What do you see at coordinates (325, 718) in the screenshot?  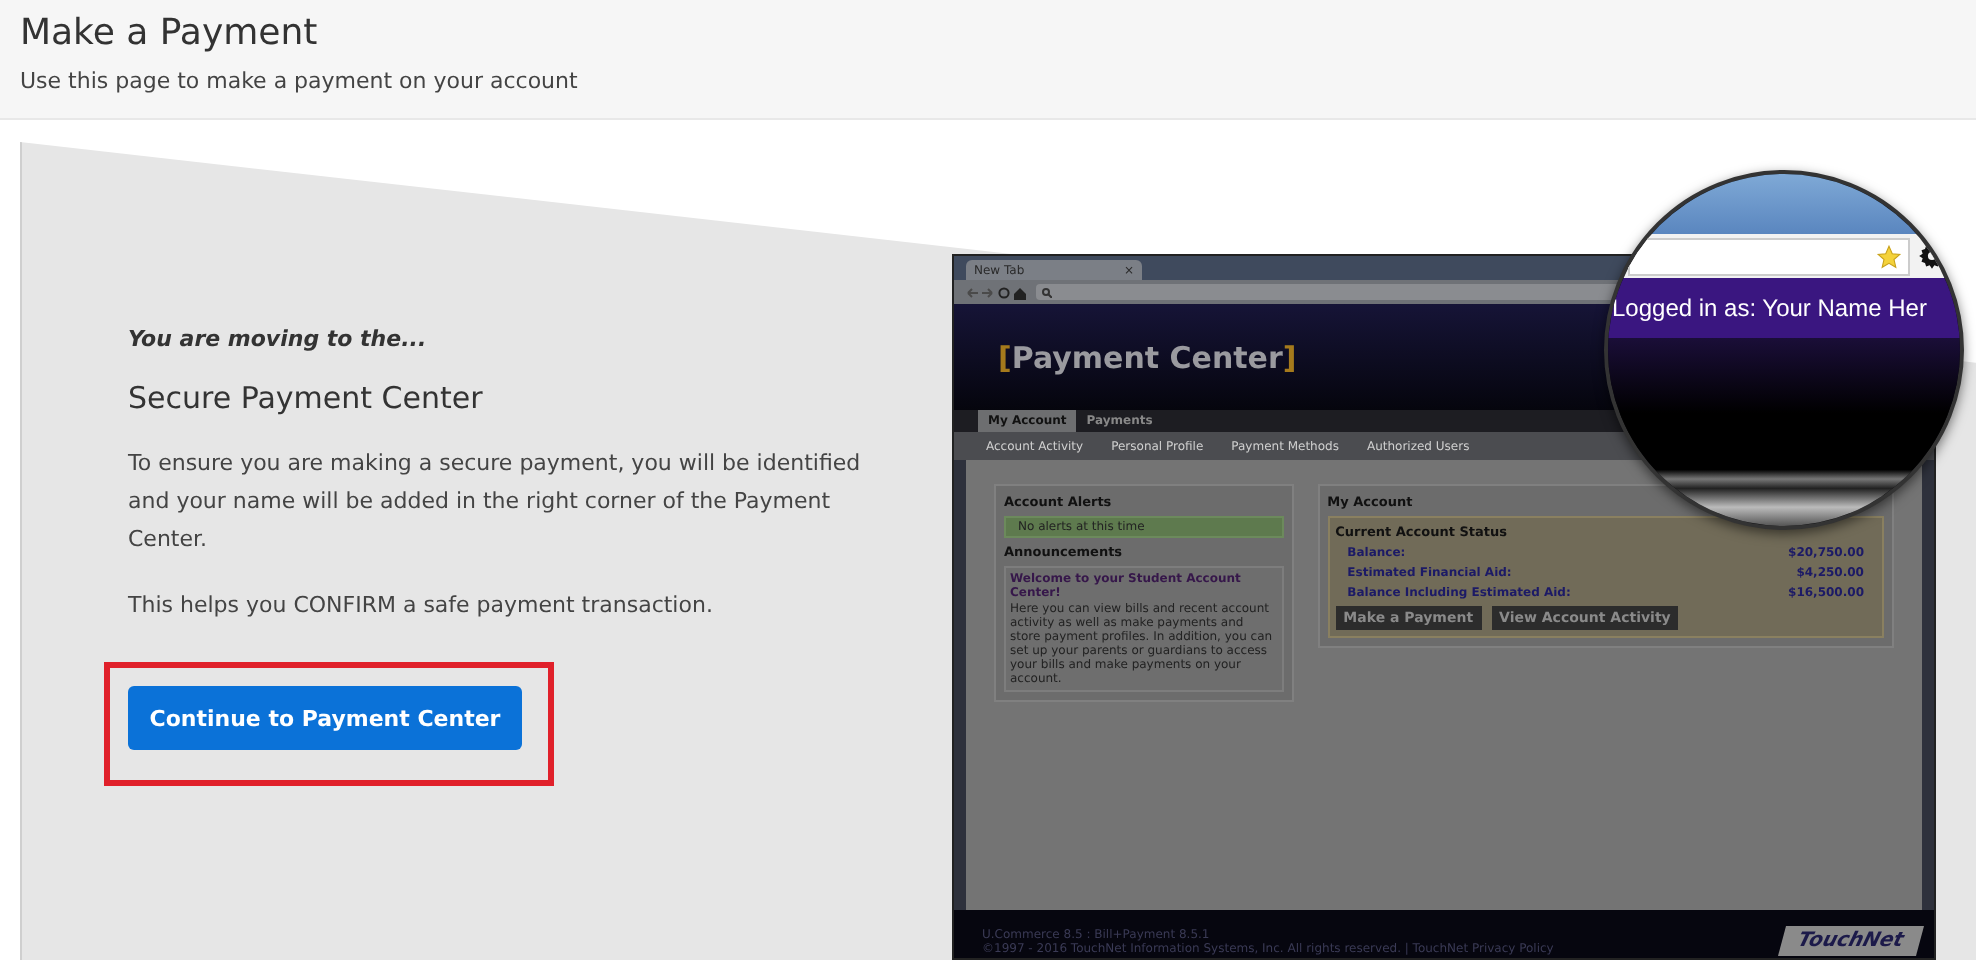 I see `continue-button: Continue to Payment Center` at bounding box center [325, 718].